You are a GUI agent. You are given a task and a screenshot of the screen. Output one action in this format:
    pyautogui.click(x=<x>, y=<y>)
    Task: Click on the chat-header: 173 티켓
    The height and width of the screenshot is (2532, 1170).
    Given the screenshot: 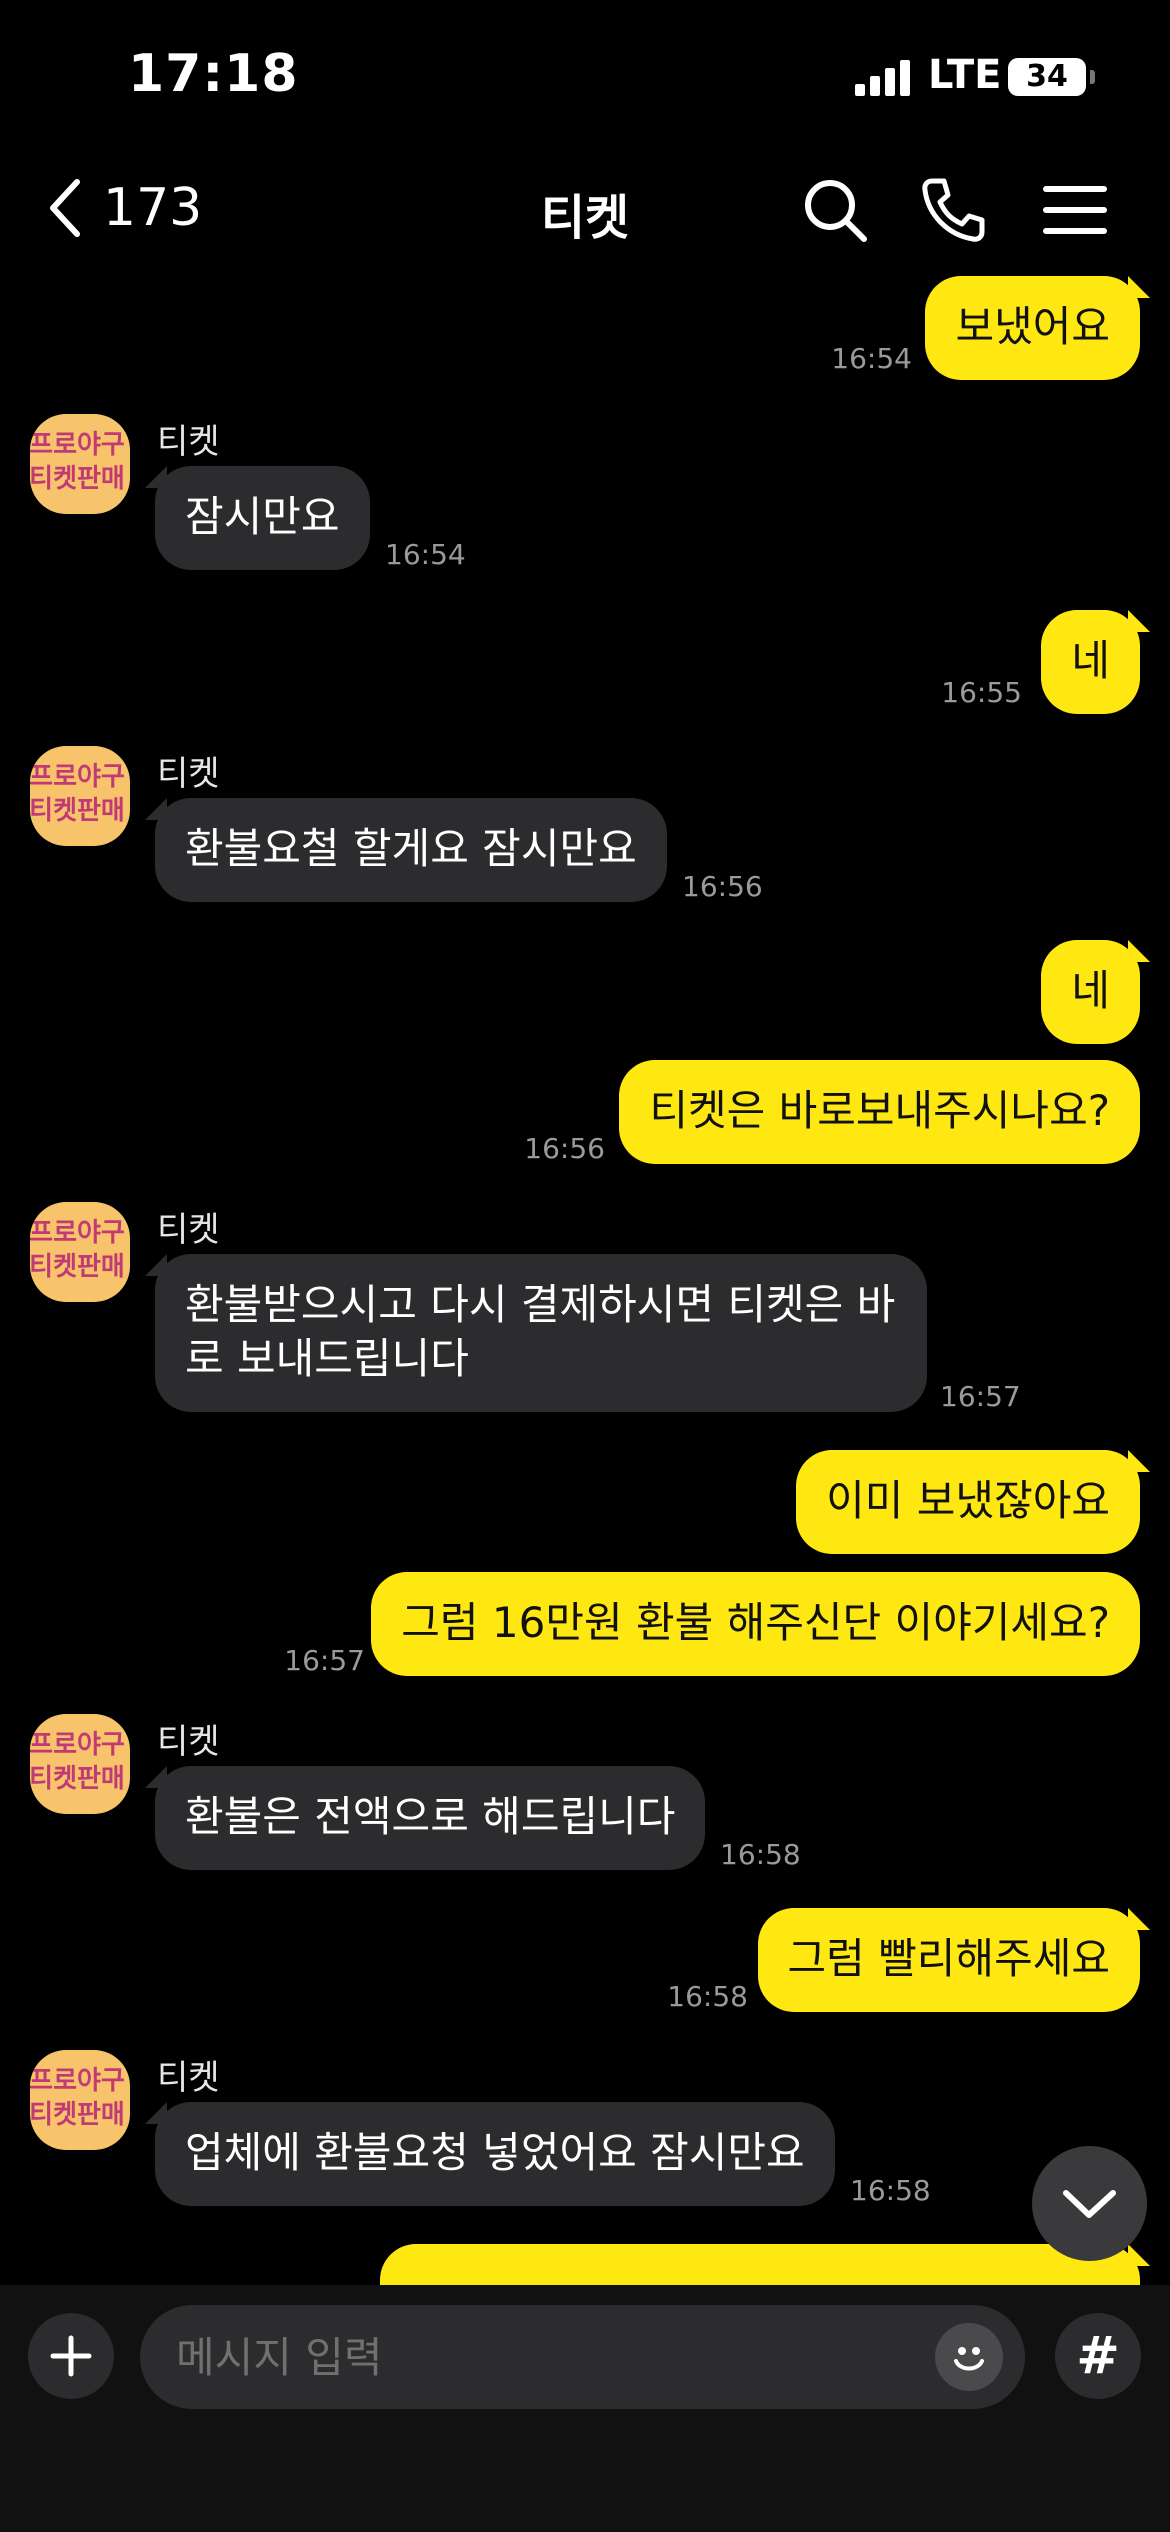 What is the action you would take?
    pyautogui.click(x=585, y=207)
    